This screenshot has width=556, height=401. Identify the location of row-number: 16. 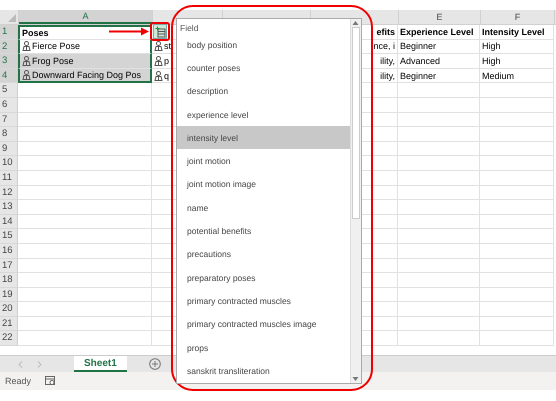
(9, 251).